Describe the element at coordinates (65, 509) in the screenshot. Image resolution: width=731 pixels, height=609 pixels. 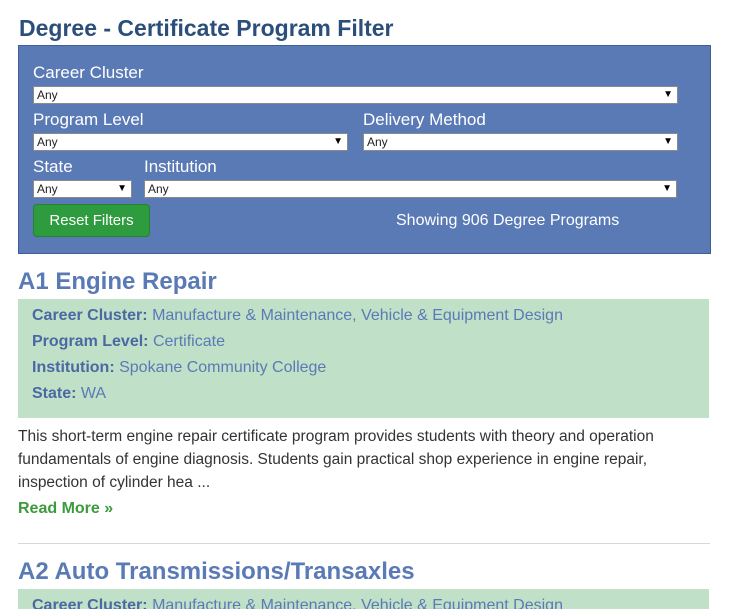
I see `read-more-link: Read More »` at that location.